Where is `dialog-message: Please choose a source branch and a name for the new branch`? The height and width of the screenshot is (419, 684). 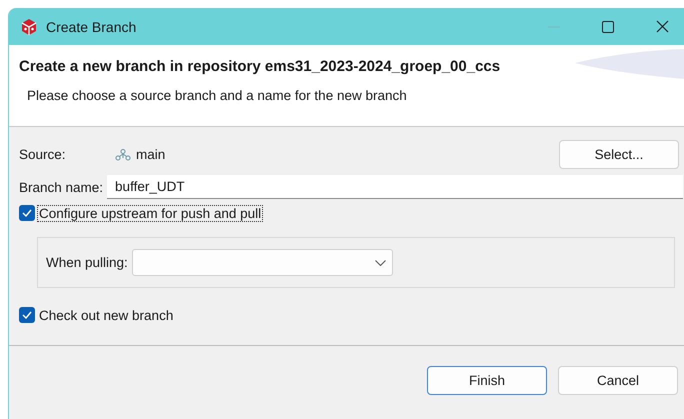
dialog-message: Please choose a source branch and a name for the new branch is located at coordinates (217, 95).